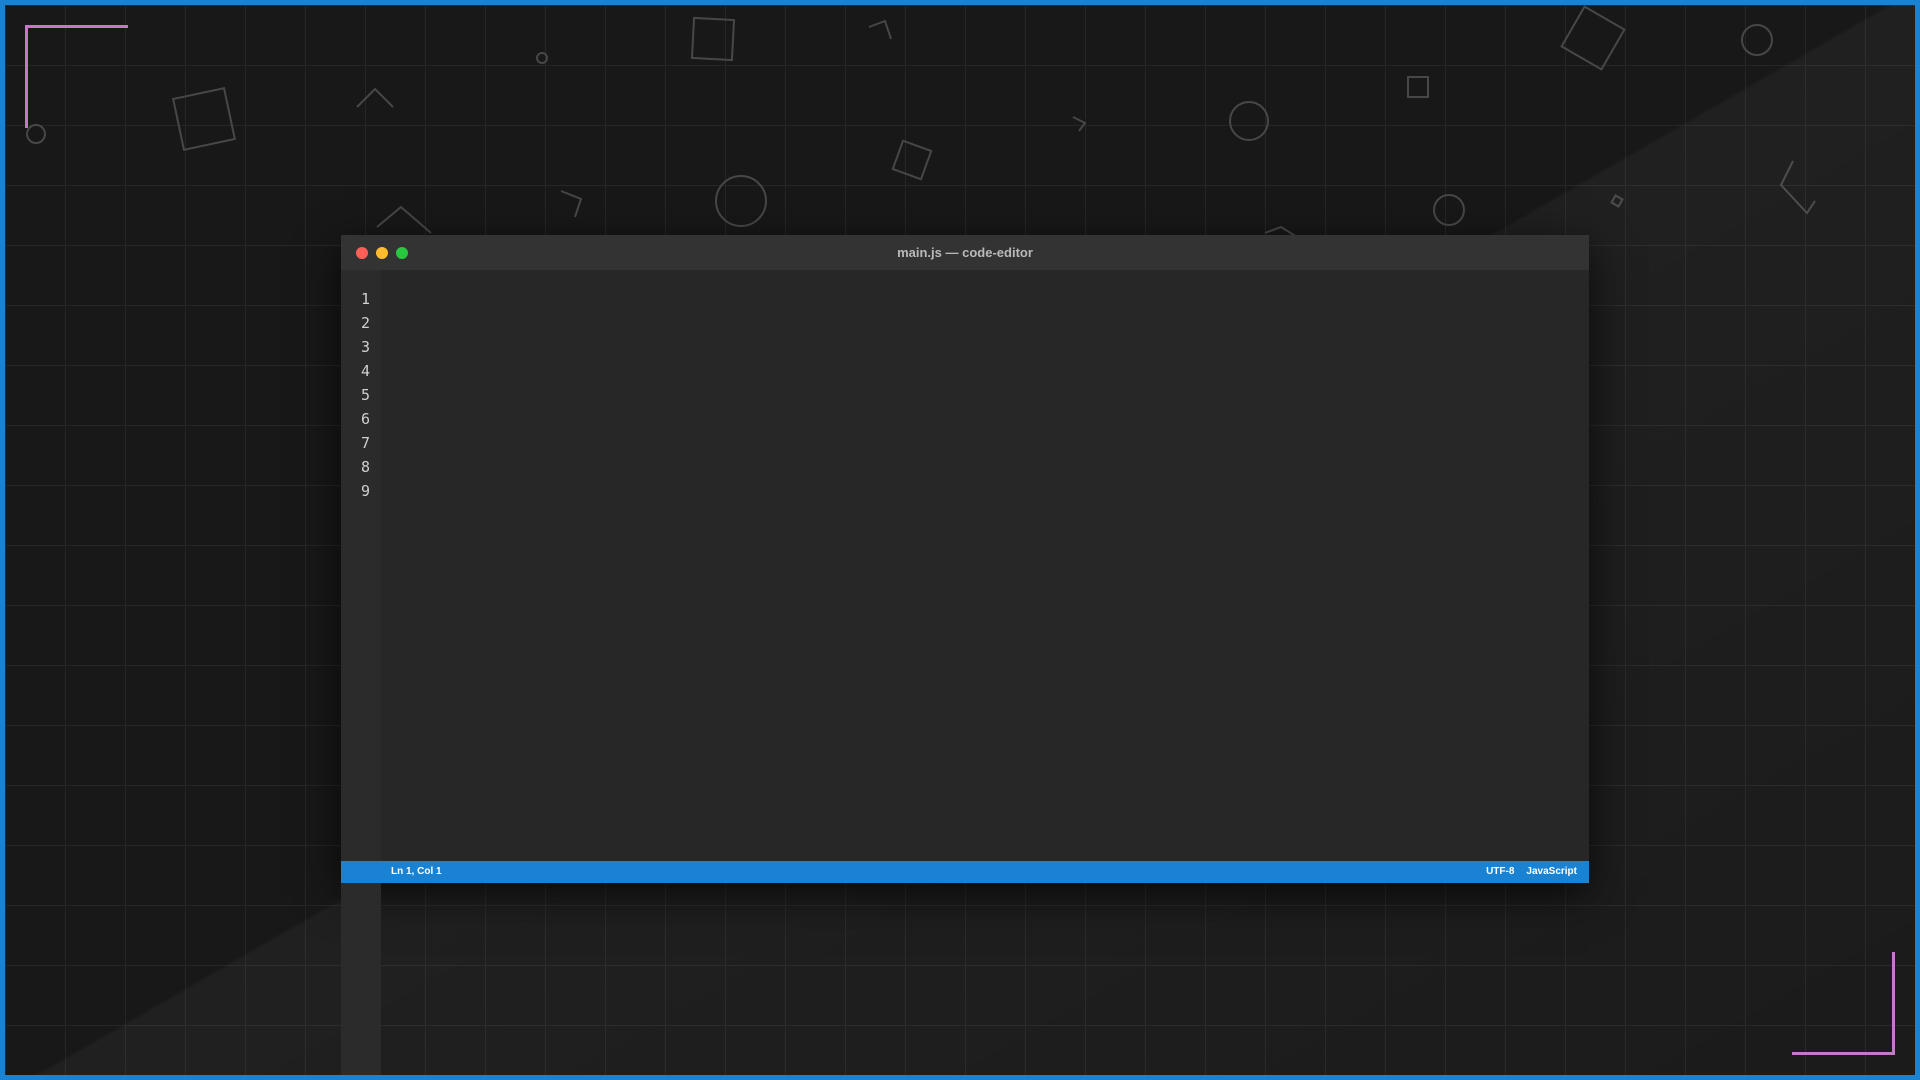  I want to click on line-number: 6, so click(366, 419).